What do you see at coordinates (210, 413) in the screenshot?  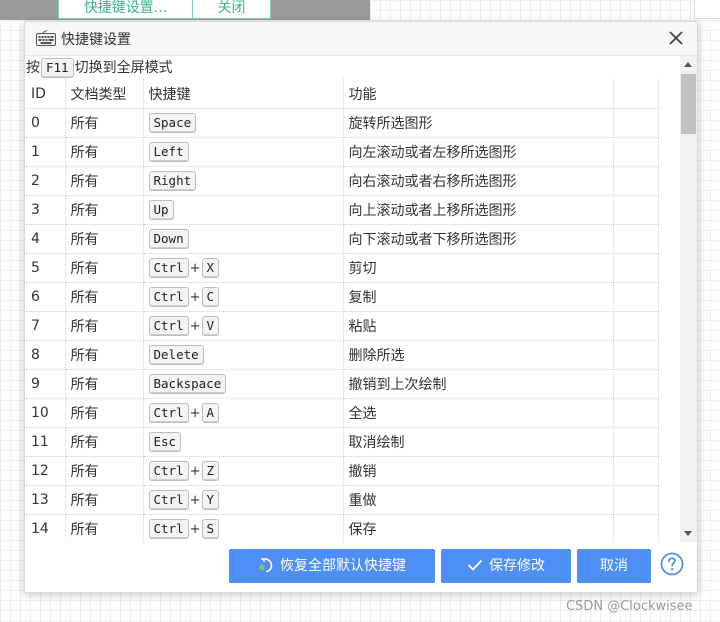 I see `key-cap: A` at bounding box center [210, 413].